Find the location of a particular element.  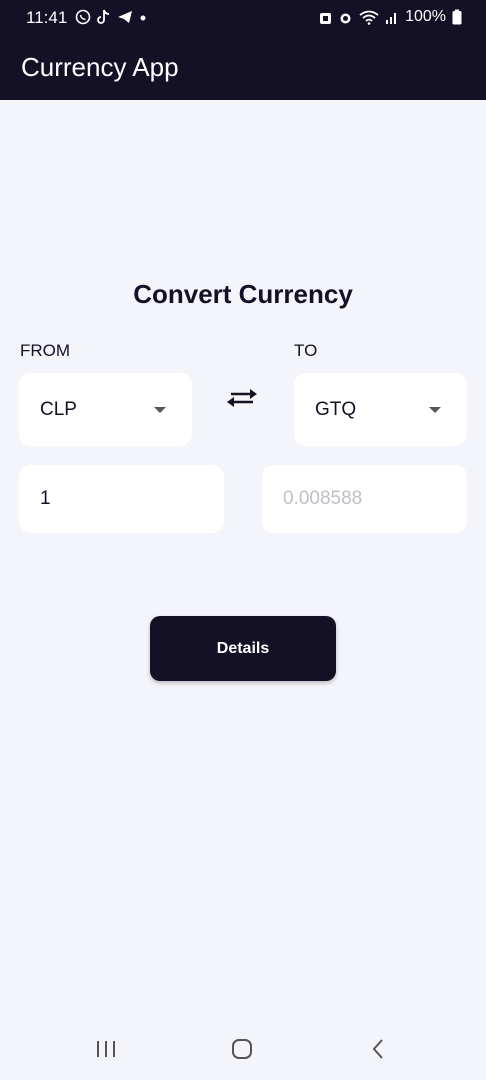

telegram-icon is located at coordinates (125, 17).